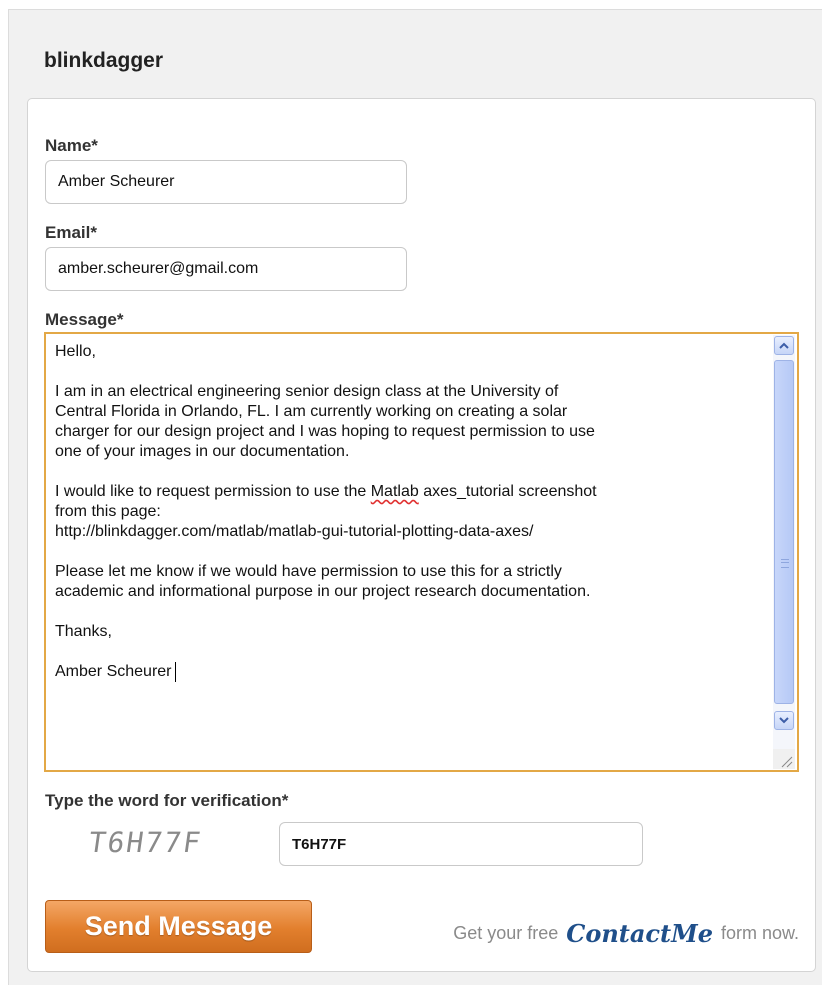 The width and height of the screenshot is (822, 985). What do you see at coordinates (71, 232) in the screenshot?
I see `email-label: Email*` at bounding box center [71, 232].